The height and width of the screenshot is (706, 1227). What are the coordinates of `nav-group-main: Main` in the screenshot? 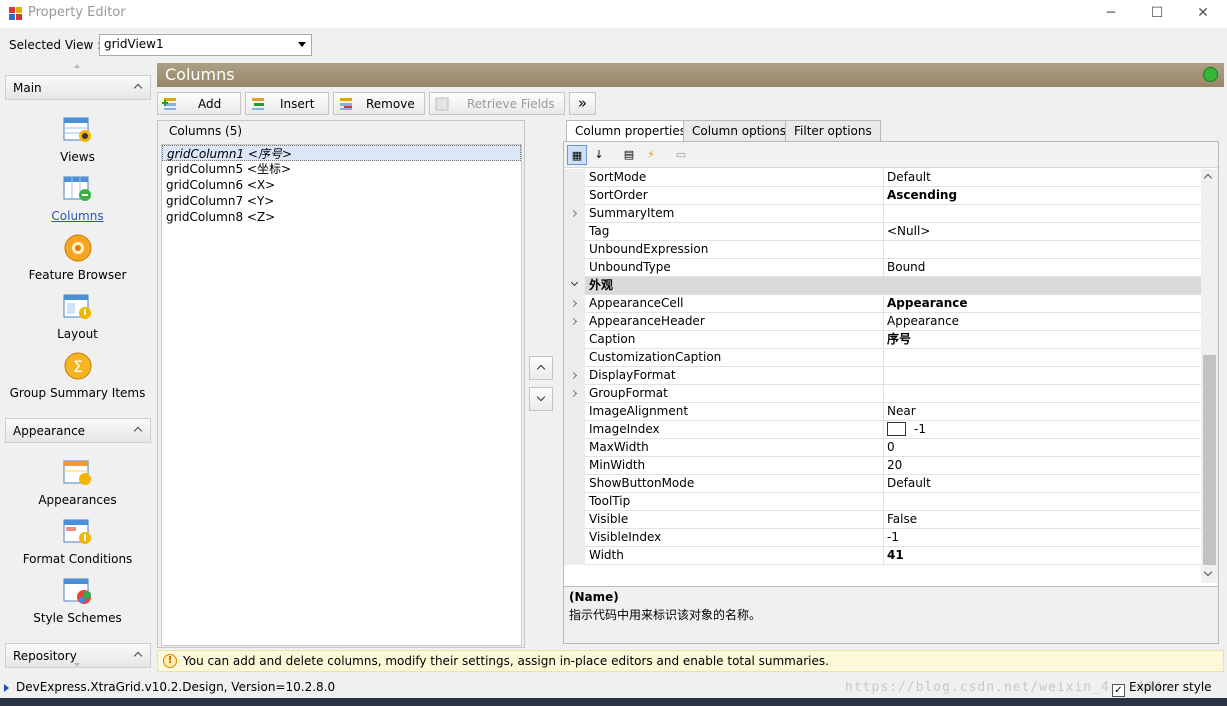 It's located at (78, 87).